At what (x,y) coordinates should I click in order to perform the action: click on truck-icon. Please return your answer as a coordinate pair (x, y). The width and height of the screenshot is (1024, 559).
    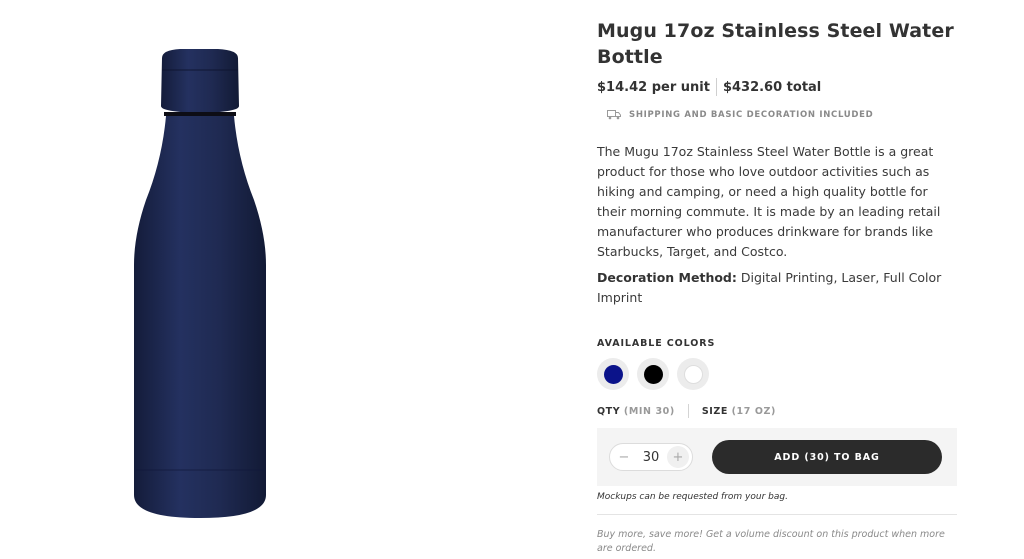
    Looking at the image, I should click on (614, 115).